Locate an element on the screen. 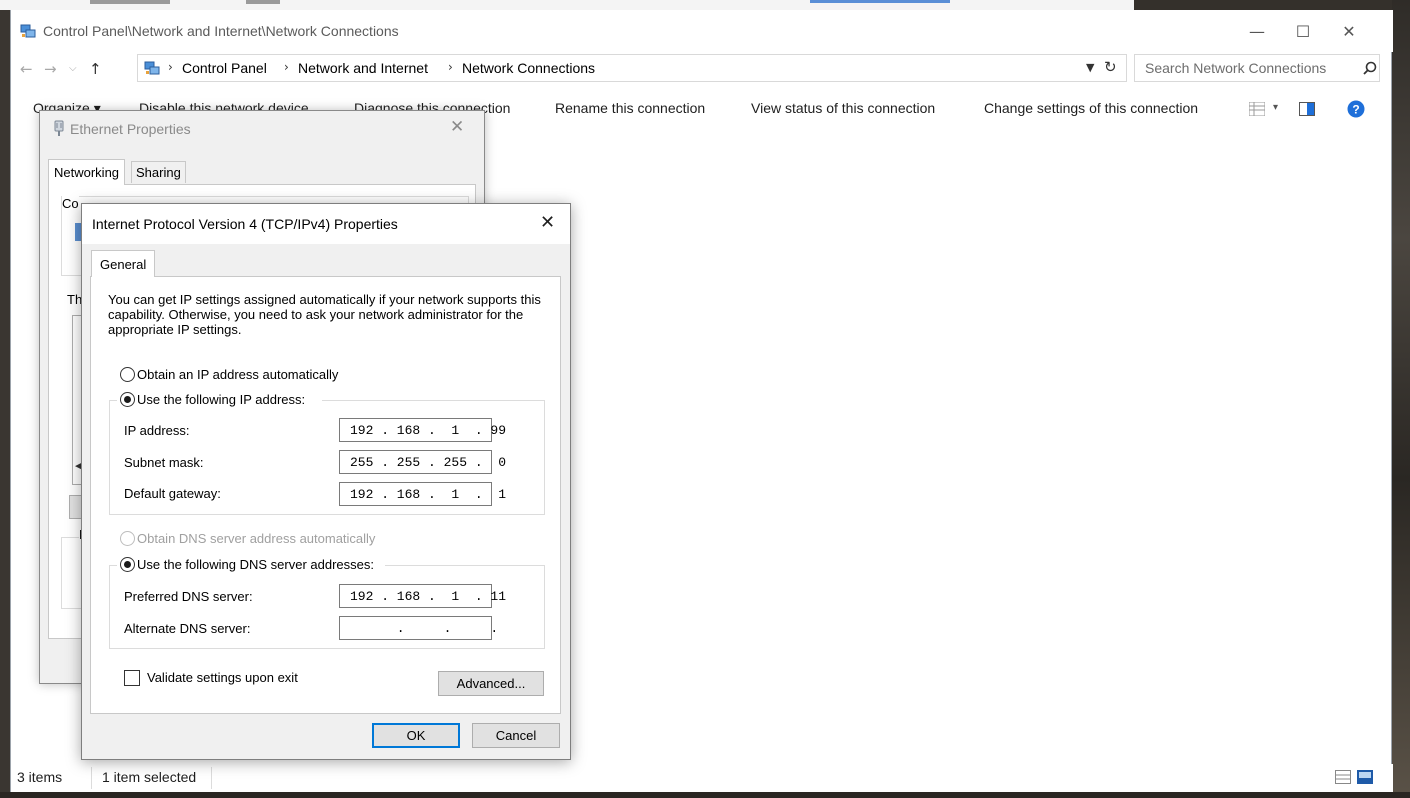  default-gateway-label: Default gateway: is located at coordinates (172, 493).